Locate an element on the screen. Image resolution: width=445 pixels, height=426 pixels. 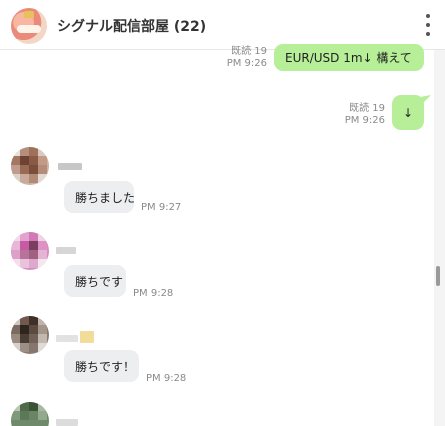
scrollbar-track is located at coordinates (439, 238).